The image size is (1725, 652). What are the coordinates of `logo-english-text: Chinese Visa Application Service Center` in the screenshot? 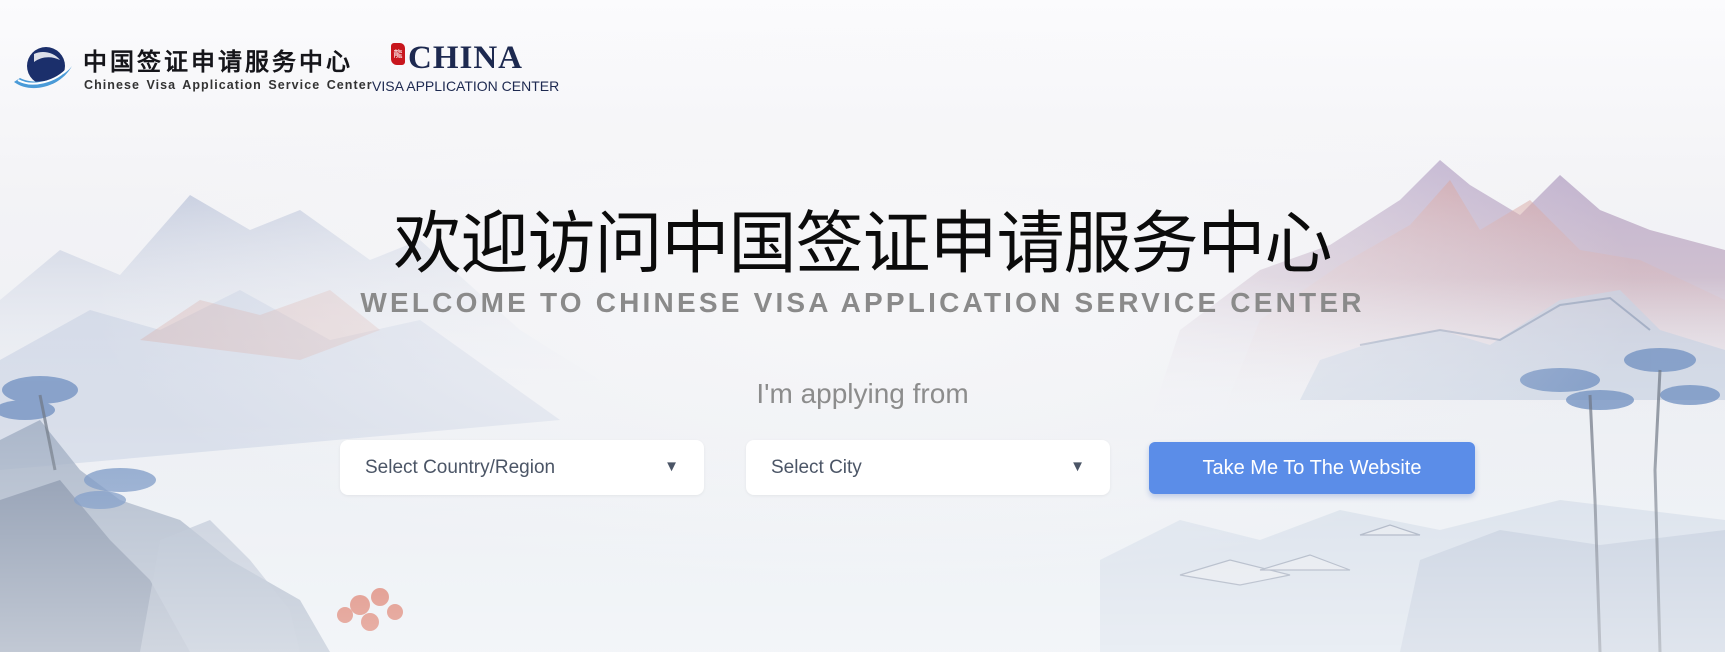 It's located at (228, 85).